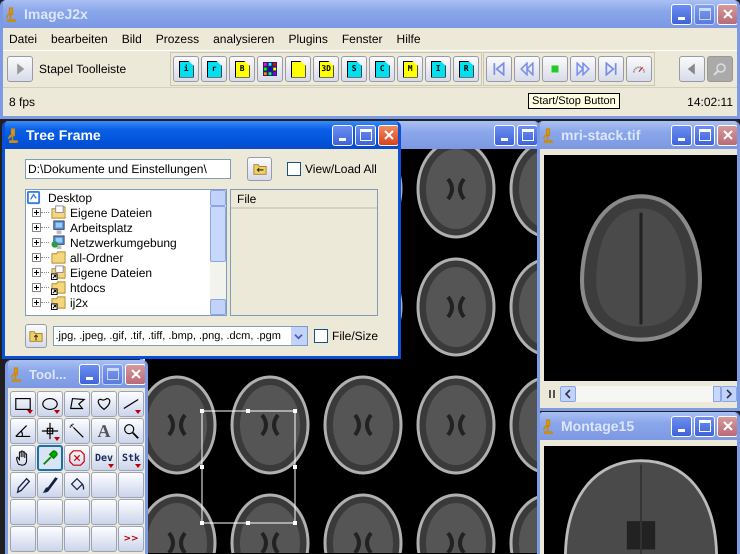 This screenshot has height=554, width=740. I want to click on tree-item: ij2x, so click(79, 303).